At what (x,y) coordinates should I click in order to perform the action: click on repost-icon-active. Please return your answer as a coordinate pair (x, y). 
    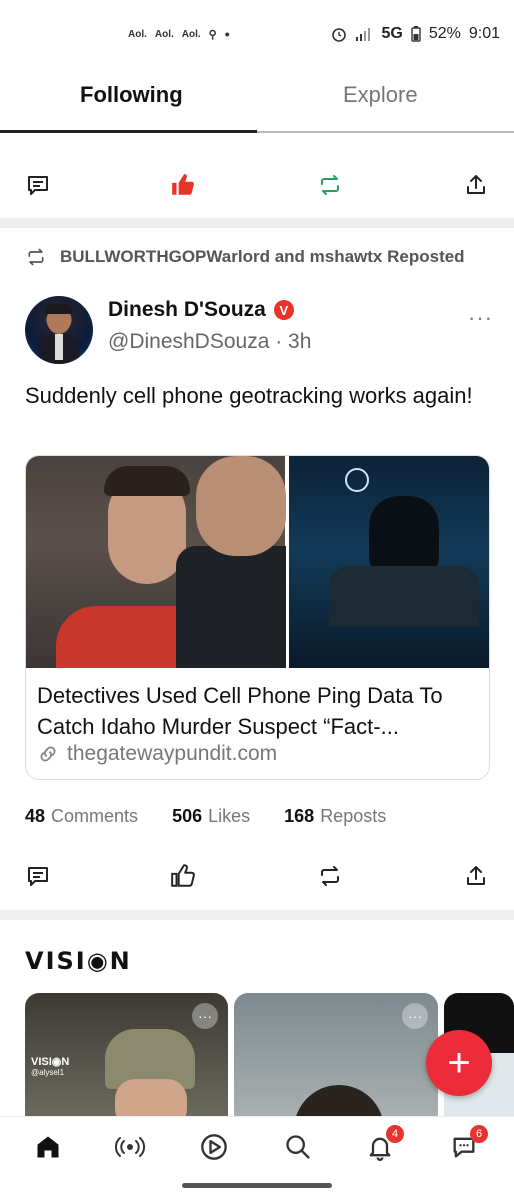
    Looking at the image, I should click on (330, 185).